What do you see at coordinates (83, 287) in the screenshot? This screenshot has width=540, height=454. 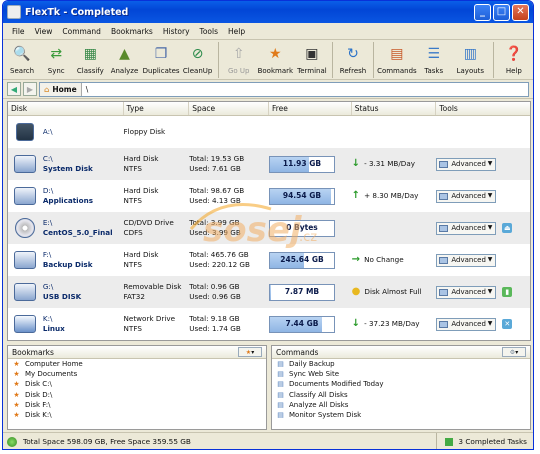 I see `drive-letter: G:\` at bounding box center [83, 287].